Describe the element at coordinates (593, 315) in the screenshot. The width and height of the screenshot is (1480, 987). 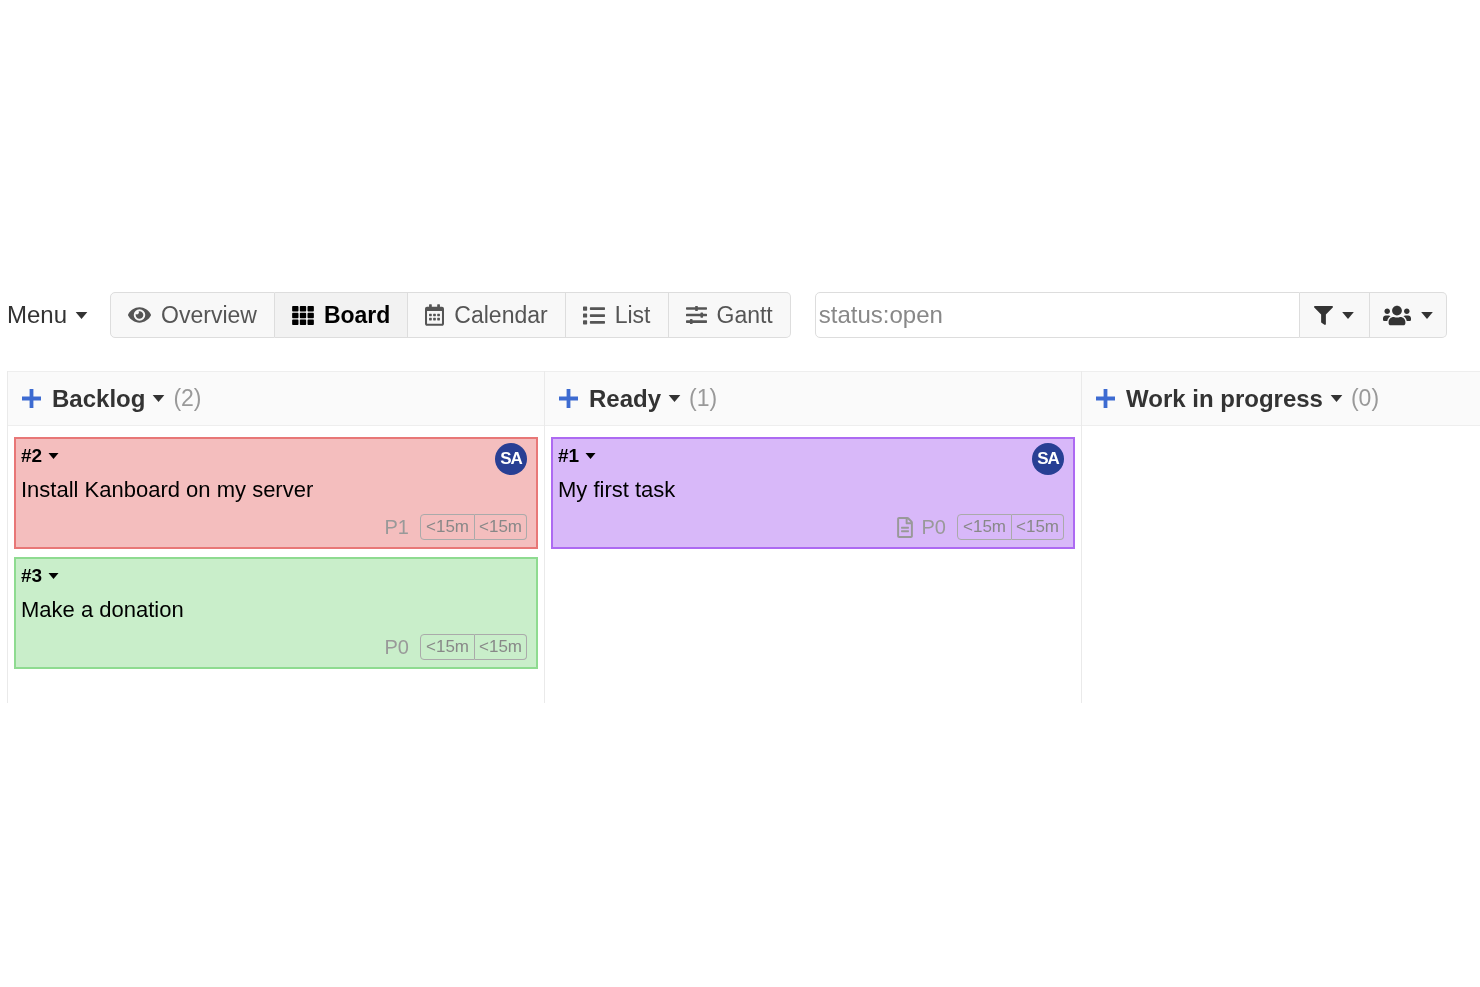
I see `list-icon` at that location.